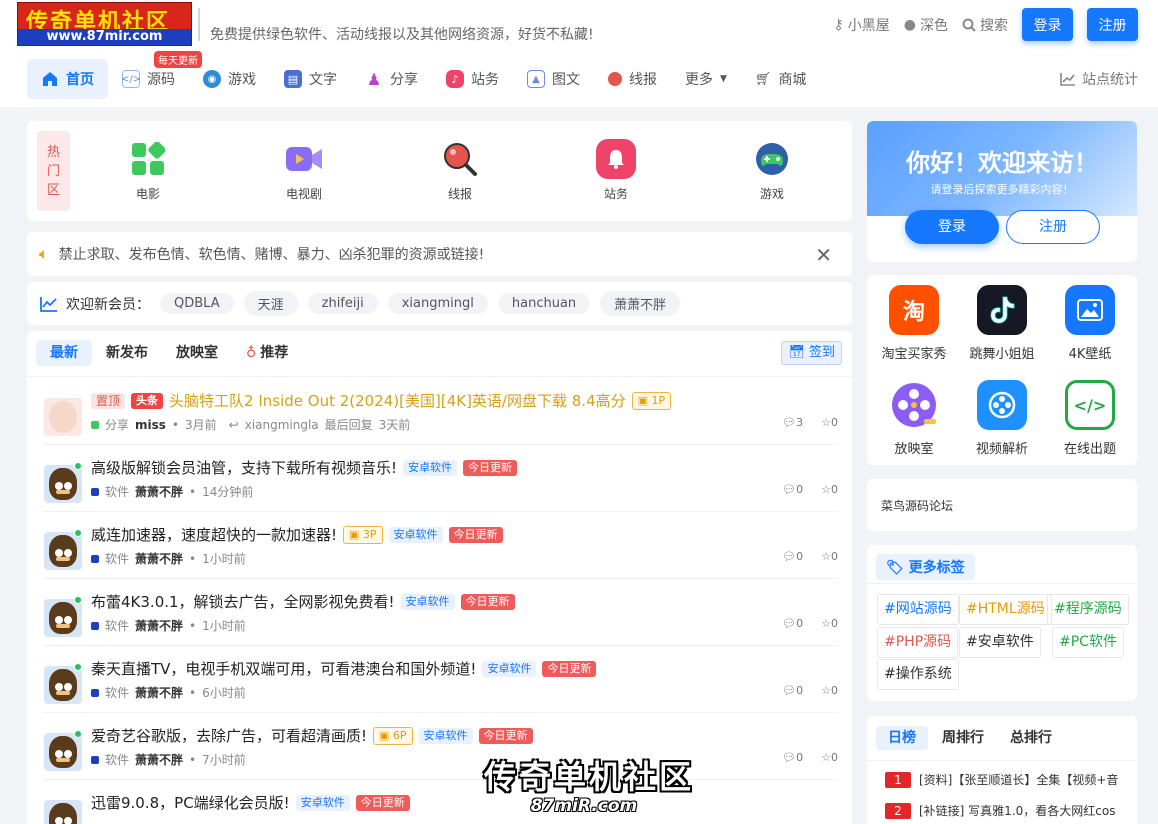  What do you see at coordinates (127, 353) in the screenshot?
I see `tab-new: 新发布` at bounding box center [127, 353].